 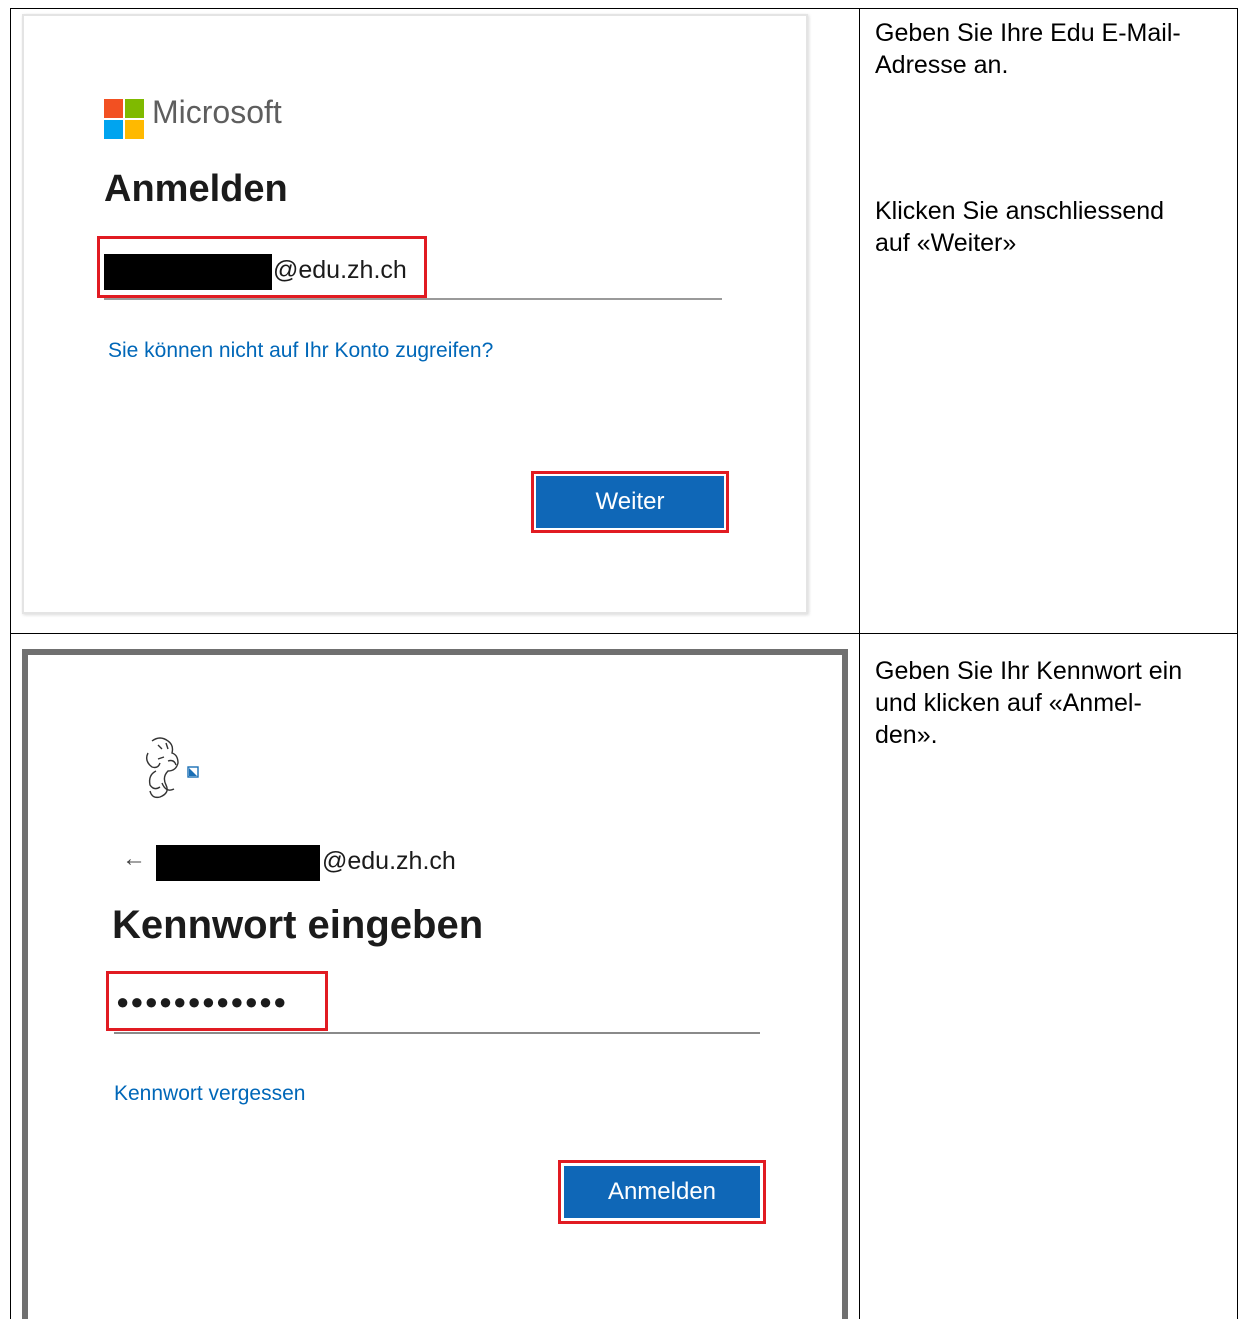 What do you see at coordinates (389, 861) in the screenshot?
I see `account-email: @edu.zh.ch` at bounding box center [389, 861].